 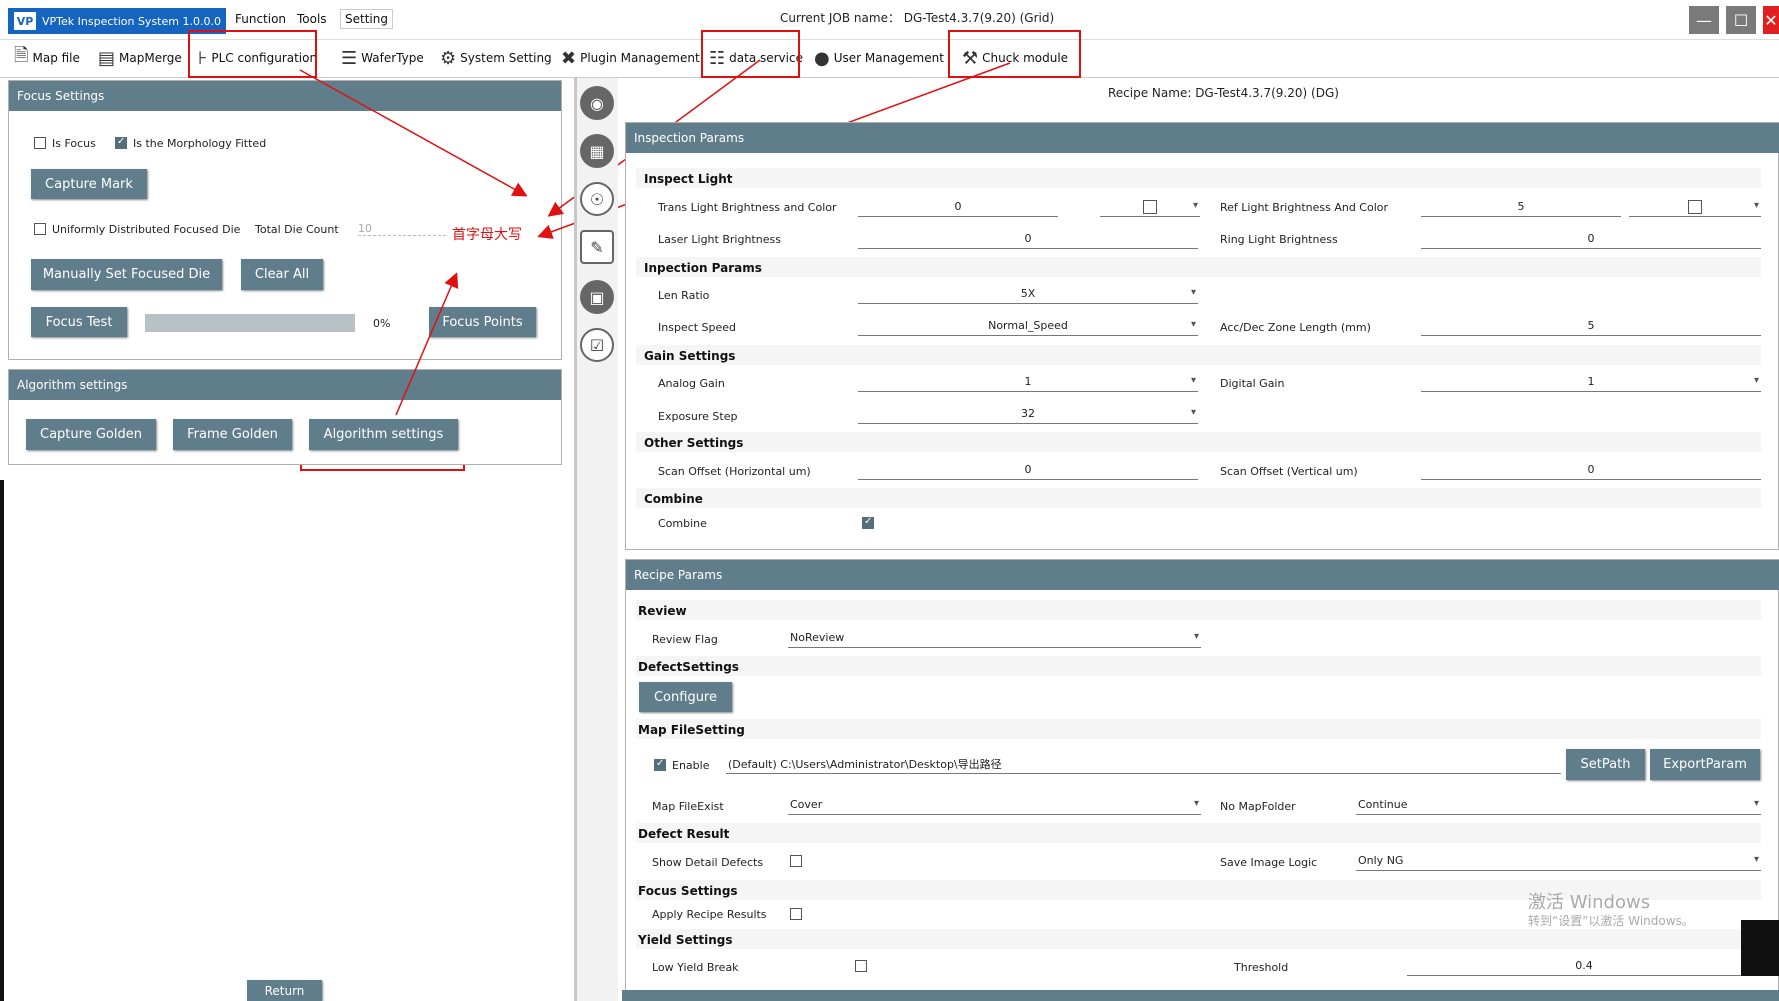 I want to click on ref-color-swatch, so click(x=1695, y=206).